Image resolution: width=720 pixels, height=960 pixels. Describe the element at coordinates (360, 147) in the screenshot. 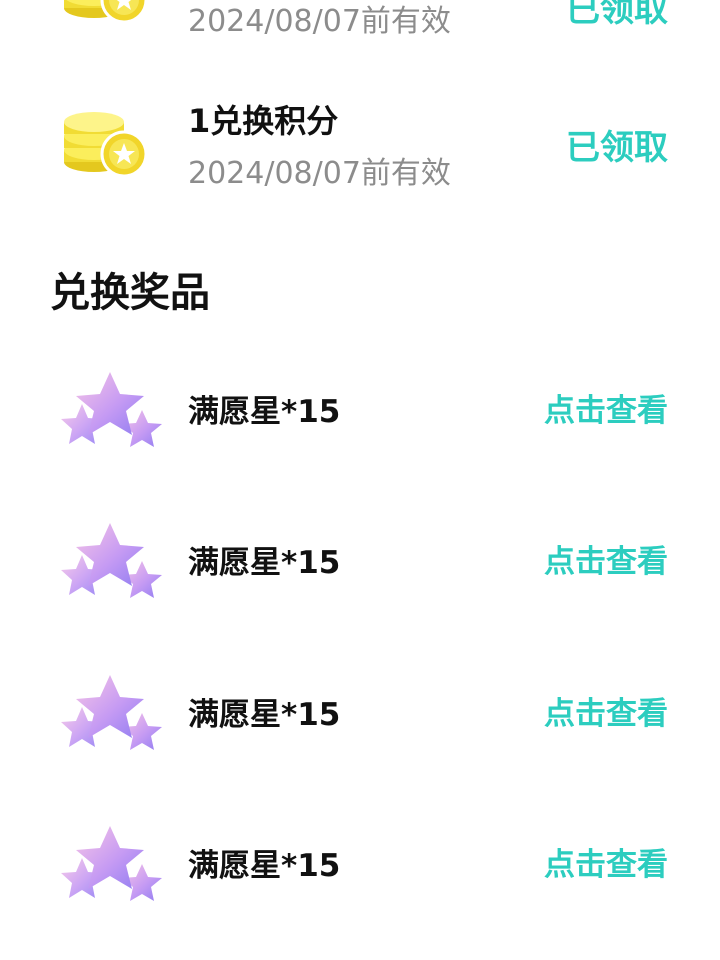

I see `points-row: 1兑换积分 2024/08/07前有效 已领取` at that location.